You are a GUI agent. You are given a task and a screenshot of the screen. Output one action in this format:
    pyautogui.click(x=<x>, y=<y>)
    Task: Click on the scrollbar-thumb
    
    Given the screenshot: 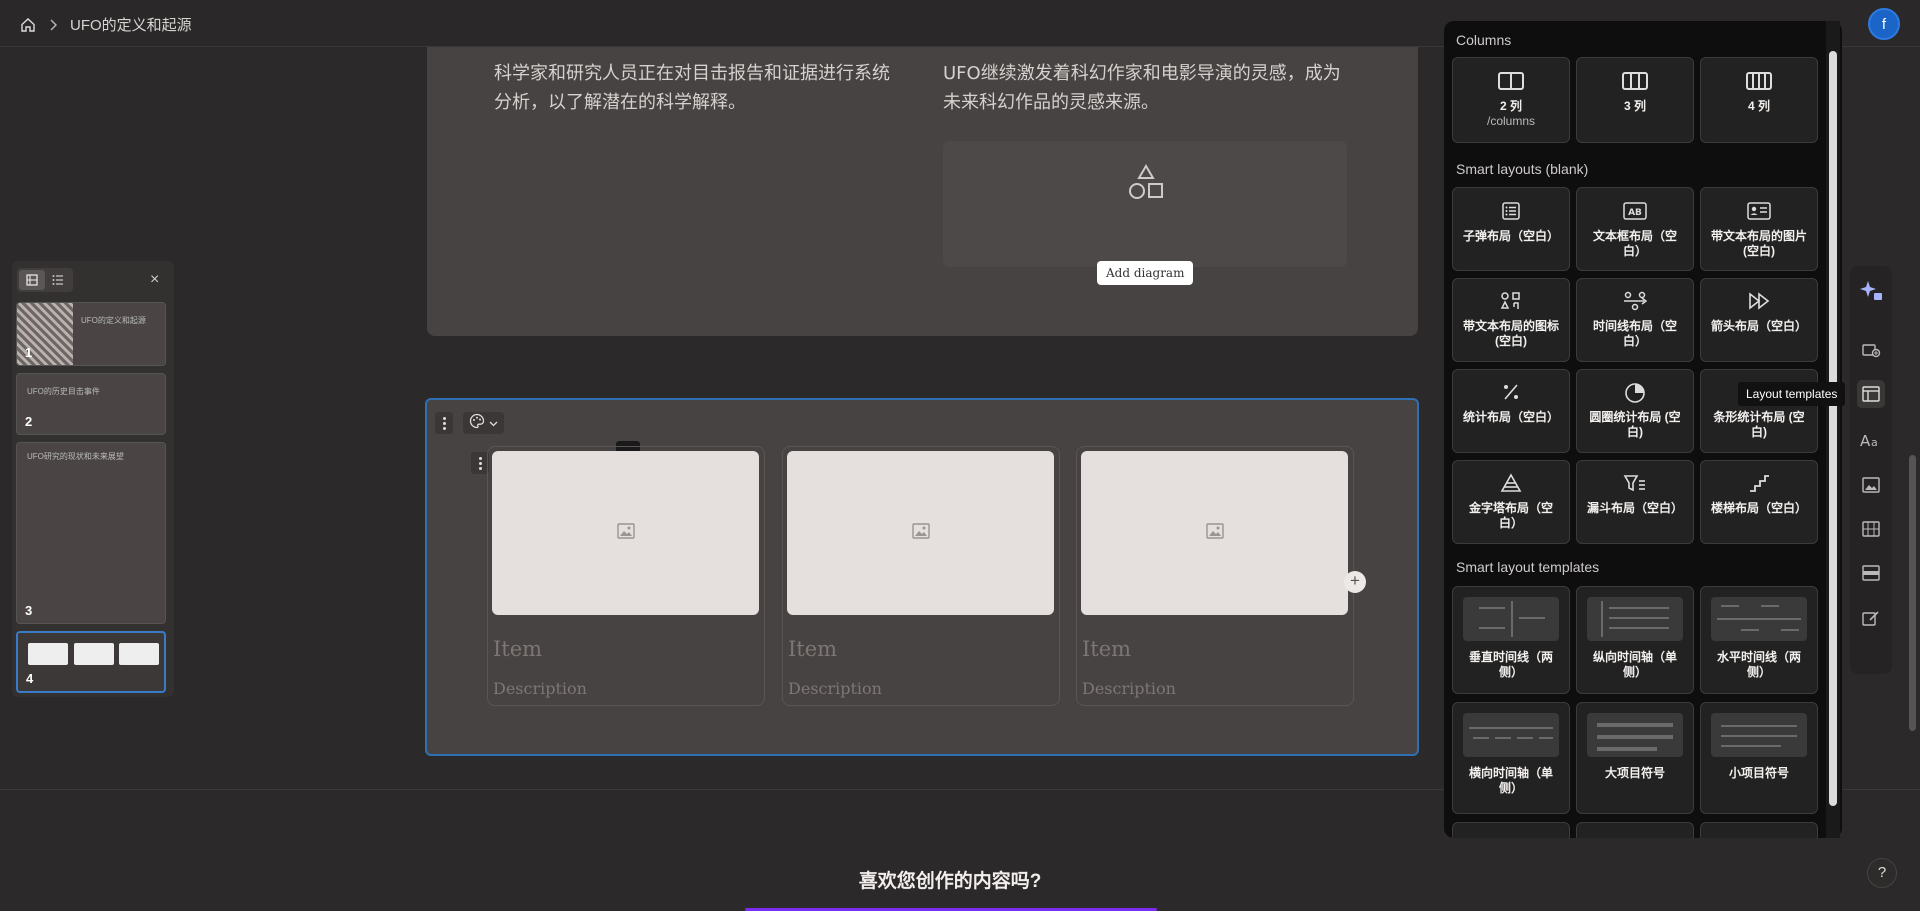 What is the action you would take?
    pyautogui.click(x=1833, y=428)
    